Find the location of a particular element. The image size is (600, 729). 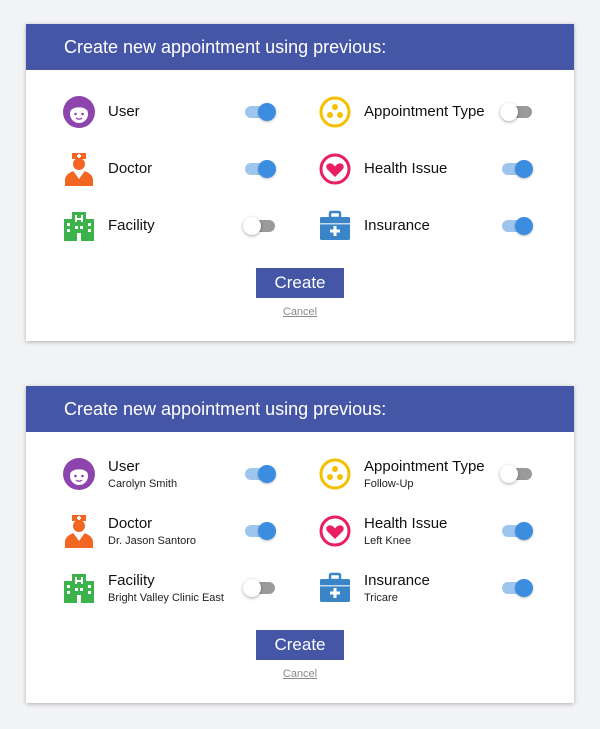

option-value: Follow-Up is located at coordinates (389, 484).